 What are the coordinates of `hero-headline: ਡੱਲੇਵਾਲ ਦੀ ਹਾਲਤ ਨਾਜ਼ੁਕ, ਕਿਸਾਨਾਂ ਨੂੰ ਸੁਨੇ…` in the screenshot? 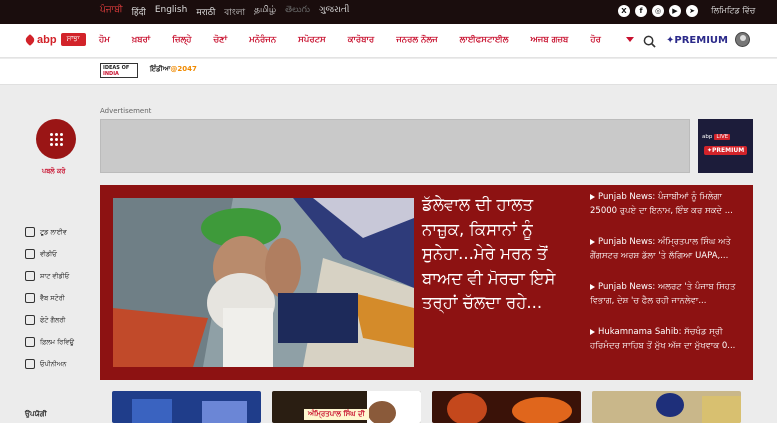 It's located at (497, 254).